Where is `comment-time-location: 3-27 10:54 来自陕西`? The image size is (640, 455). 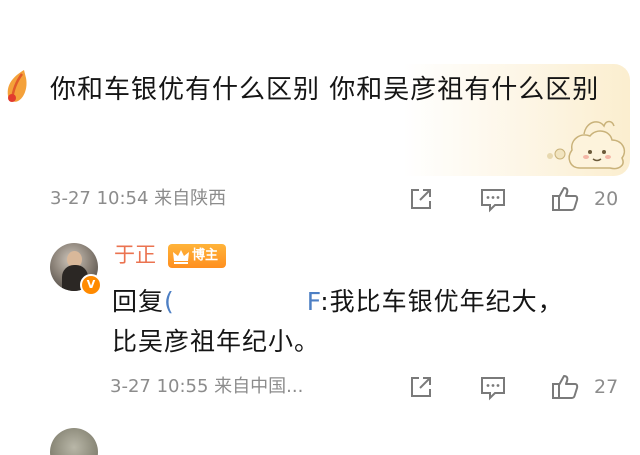 comment-time-location: 3-27 10:54 来自陕西 is located at coordinates (138, 198).